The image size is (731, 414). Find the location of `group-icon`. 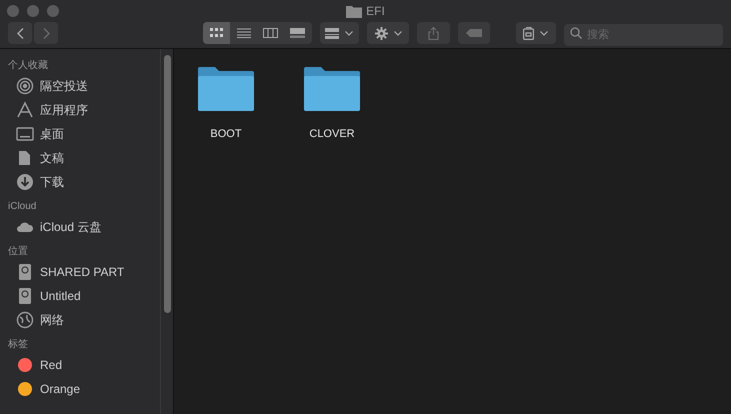

group-icon is located at coordinates (332, 33).